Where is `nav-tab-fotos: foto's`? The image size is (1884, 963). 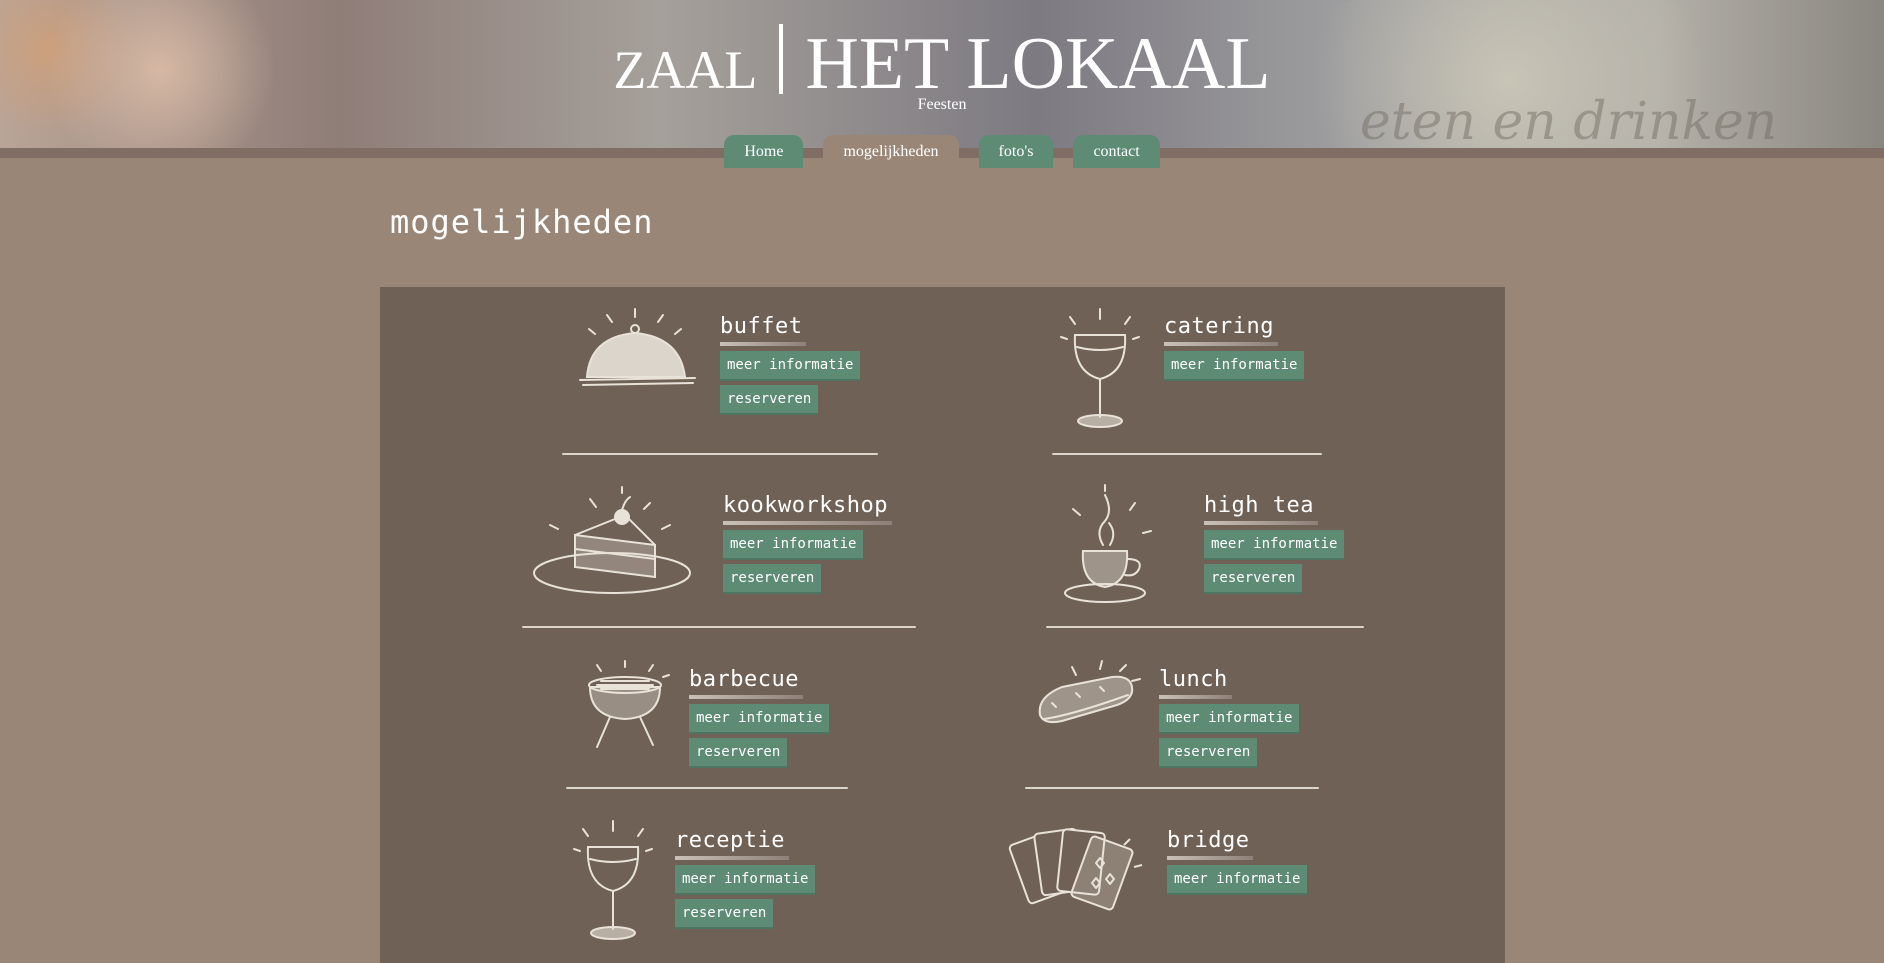 nav-tab-fotos: foto's is located at coordinates (1016, 151).